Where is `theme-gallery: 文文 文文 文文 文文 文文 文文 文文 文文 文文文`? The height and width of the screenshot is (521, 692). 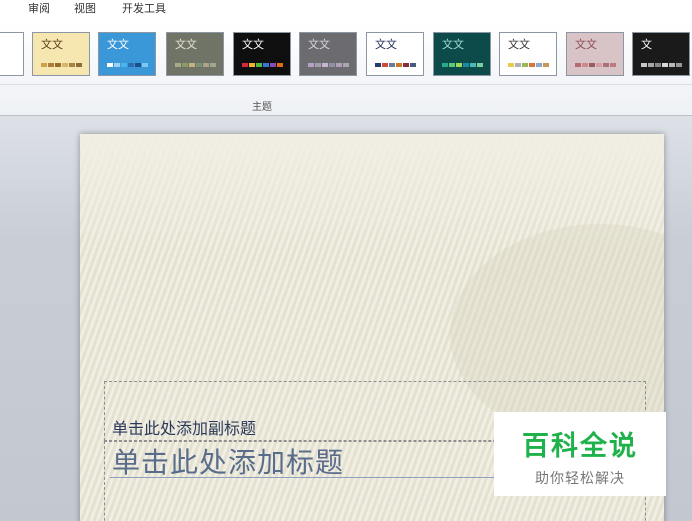
theme-gallery: 文文 文文 文文 文文 文文 文文 文文 文文 文文文 is located at coordinates (346, 54).